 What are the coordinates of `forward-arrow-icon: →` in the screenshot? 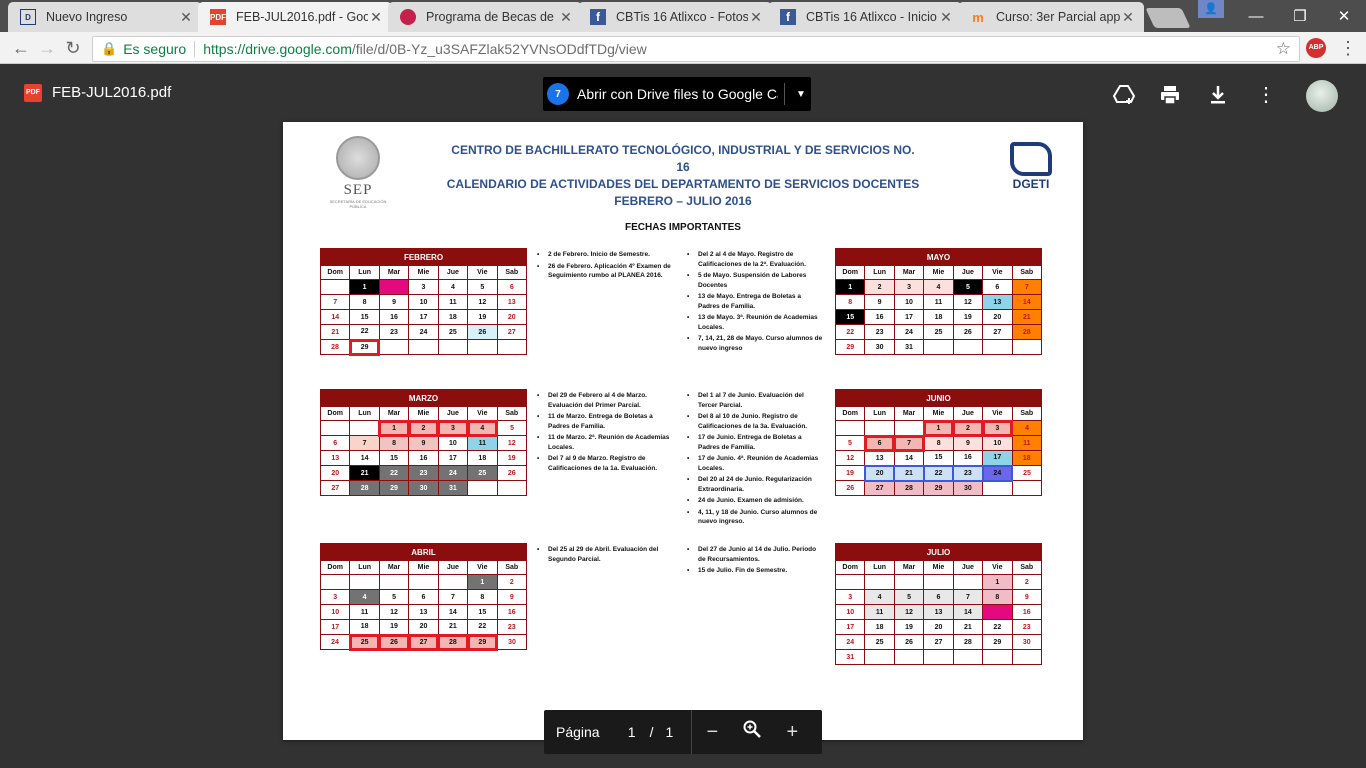 It's located at (47, 49).